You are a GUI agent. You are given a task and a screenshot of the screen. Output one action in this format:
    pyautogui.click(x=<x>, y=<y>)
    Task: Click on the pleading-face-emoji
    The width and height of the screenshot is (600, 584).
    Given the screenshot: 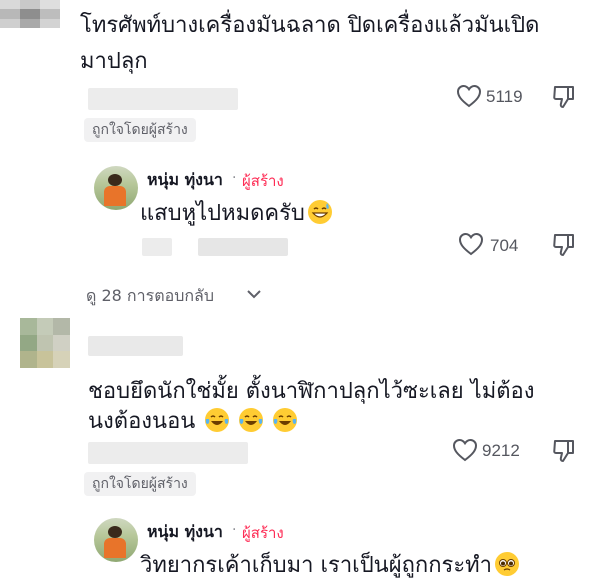 What is the action you would take?
    pyautogui.click(x=507, y=564)
    